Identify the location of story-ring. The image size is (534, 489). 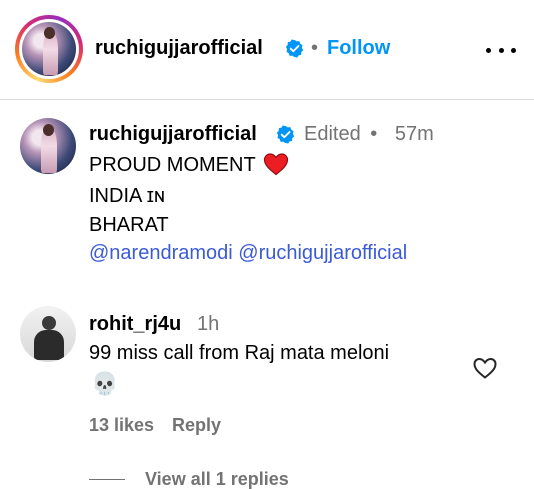
(49, 49).